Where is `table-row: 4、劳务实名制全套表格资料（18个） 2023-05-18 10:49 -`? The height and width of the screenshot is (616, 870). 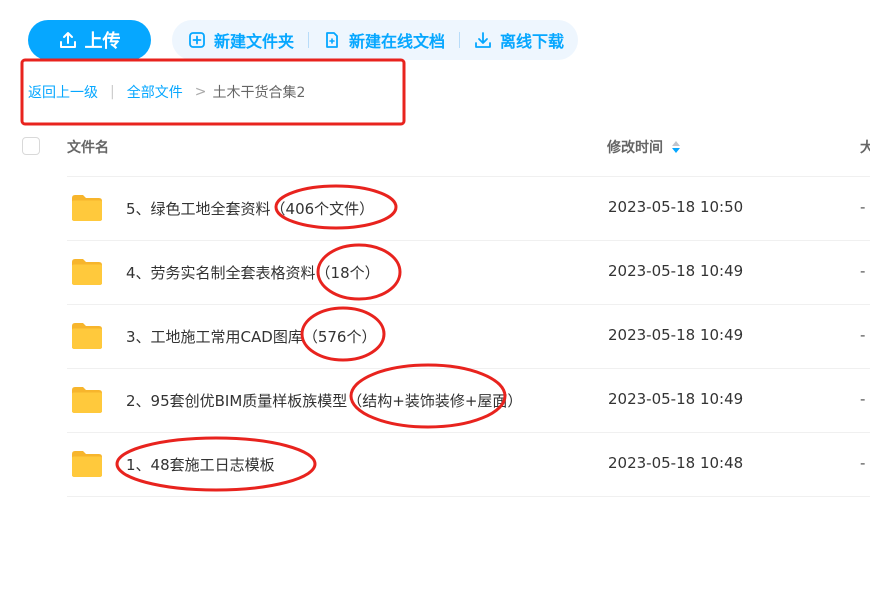
table-row: 4、劳务实名制全套表格资料（18个） 2023-05-18 10:49 - is located at coordinates (468, 273).